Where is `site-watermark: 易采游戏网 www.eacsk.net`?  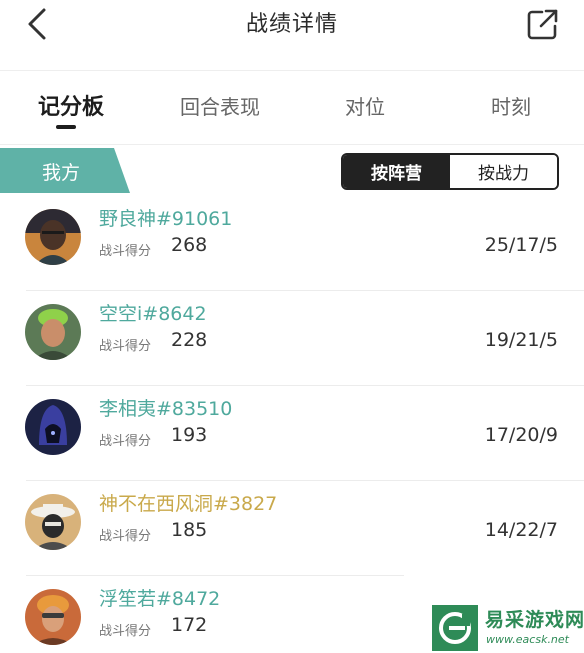
site-watermark: 易采游戏网 www.eacsk.net is located at coordinates (507, 628).